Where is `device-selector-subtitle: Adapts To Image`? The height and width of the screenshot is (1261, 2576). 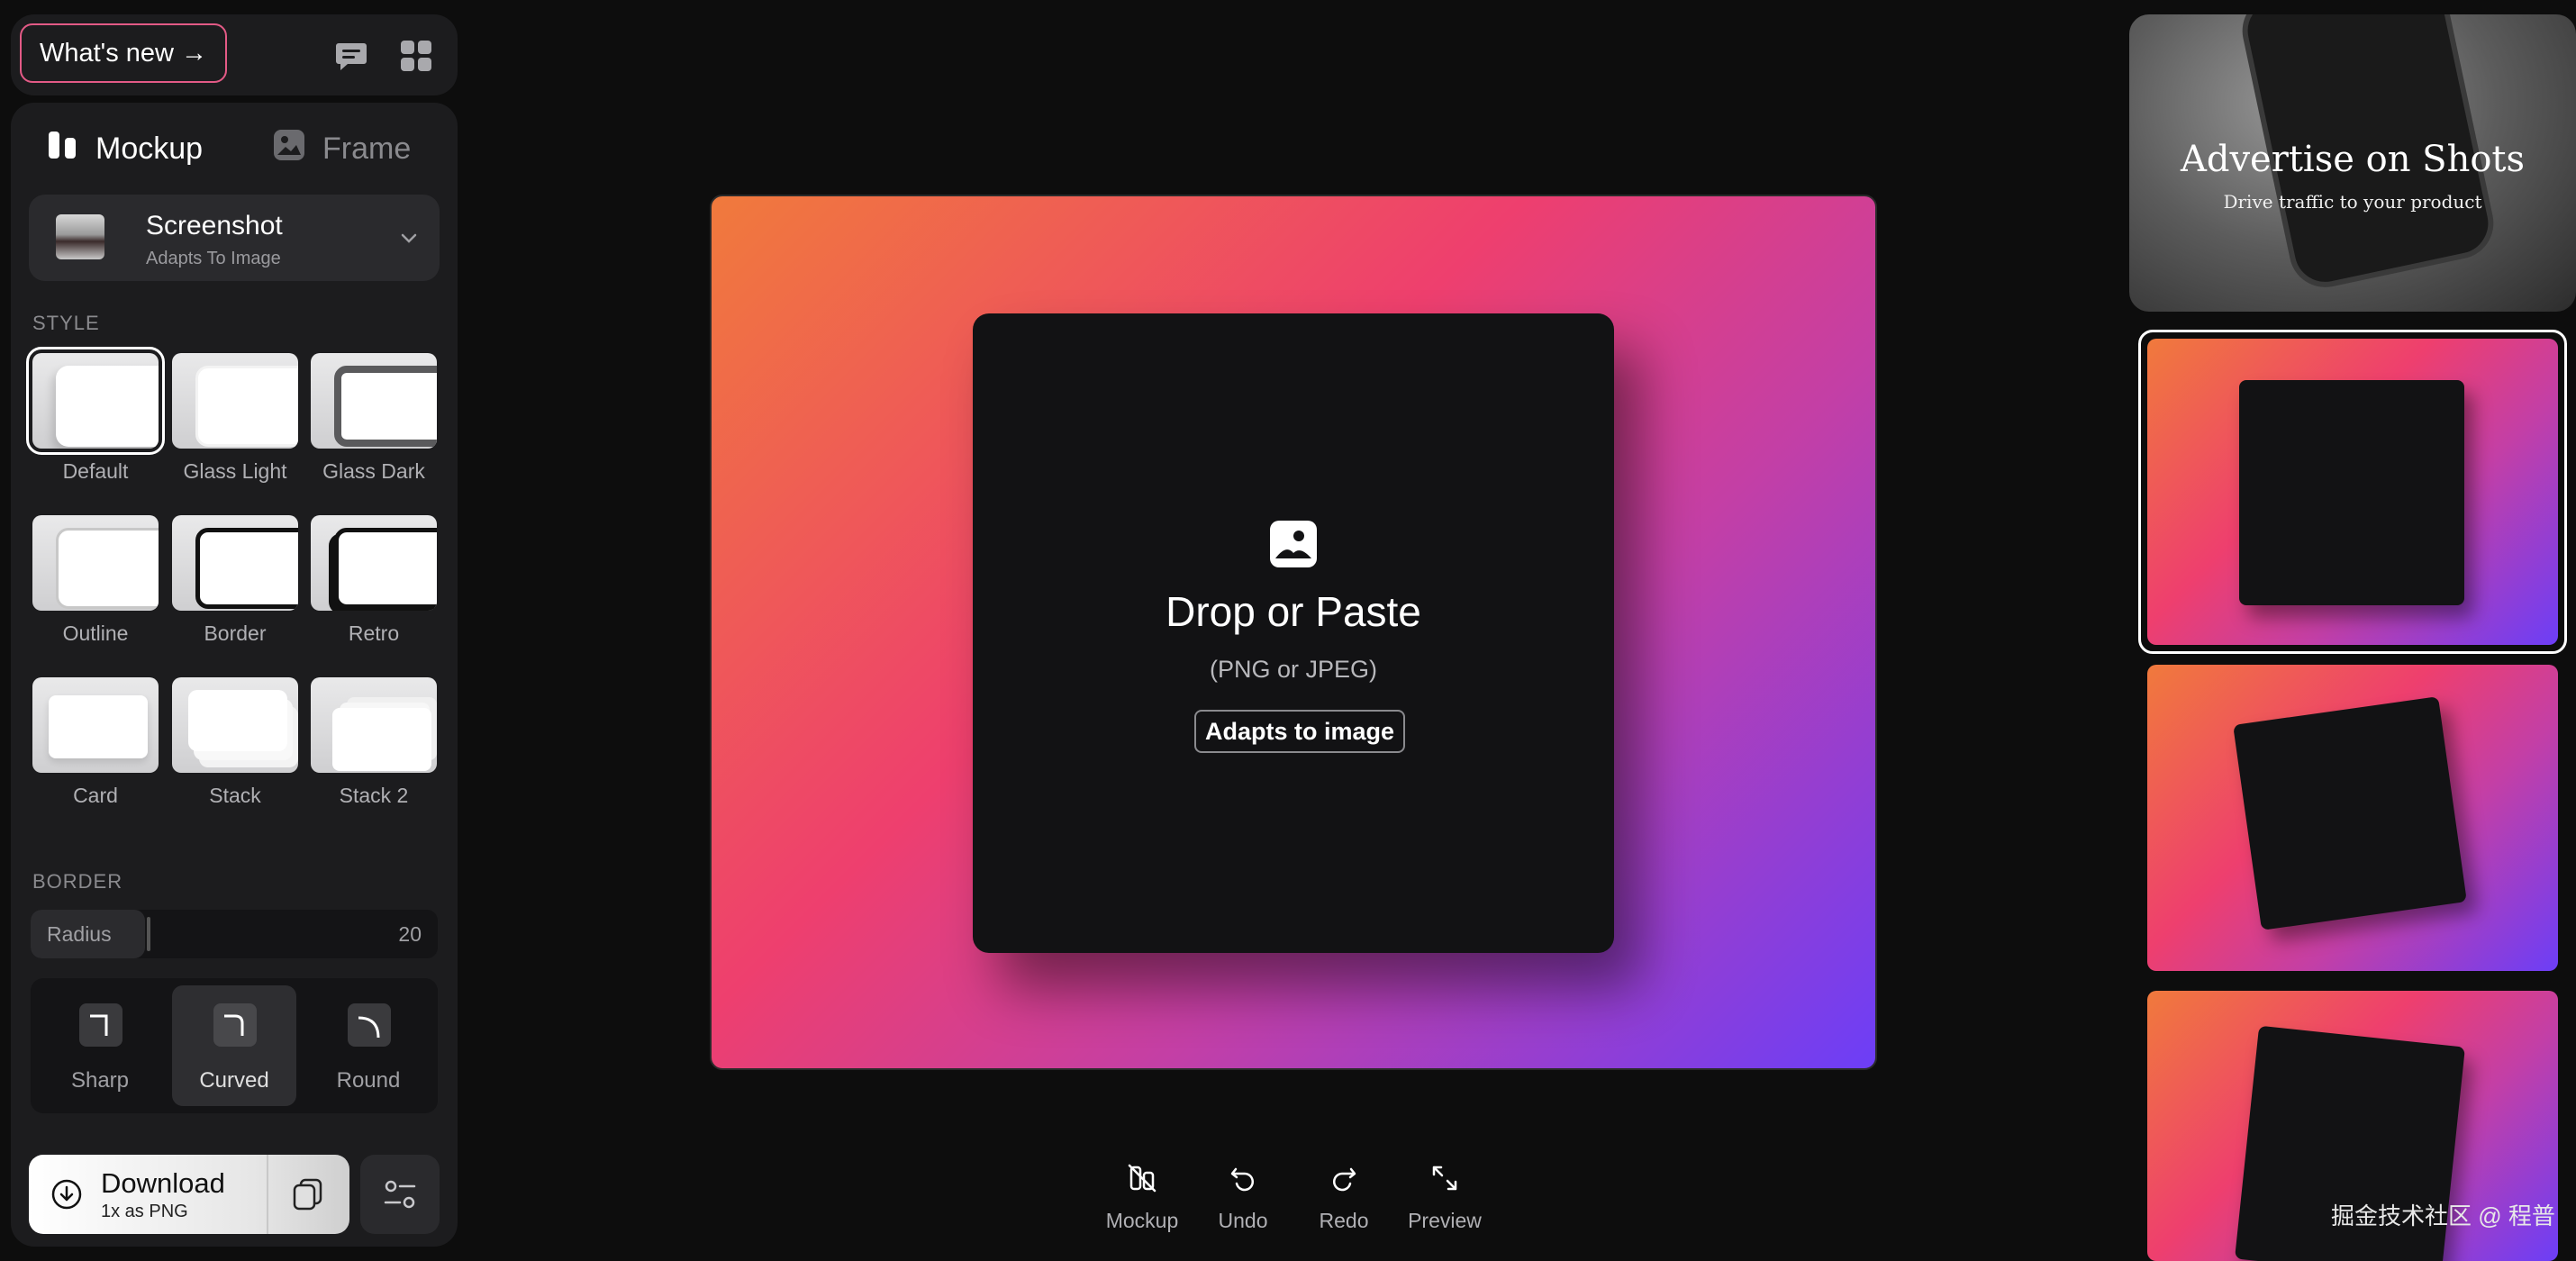
device-selector-subtitle: Adapts To Image is located at coordinates (213, 258).